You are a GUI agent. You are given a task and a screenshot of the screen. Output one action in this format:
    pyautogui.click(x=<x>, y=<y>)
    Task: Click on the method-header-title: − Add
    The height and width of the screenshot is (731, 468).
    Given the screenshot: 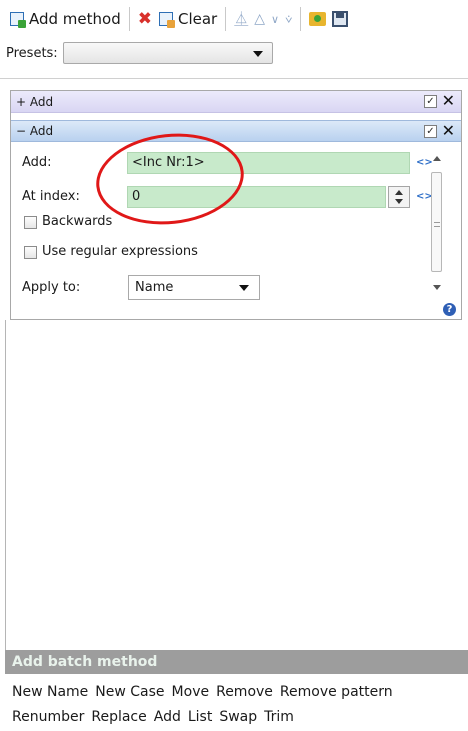 What is the action you would take?
    pyautogui.click(x=35, y=131)
    